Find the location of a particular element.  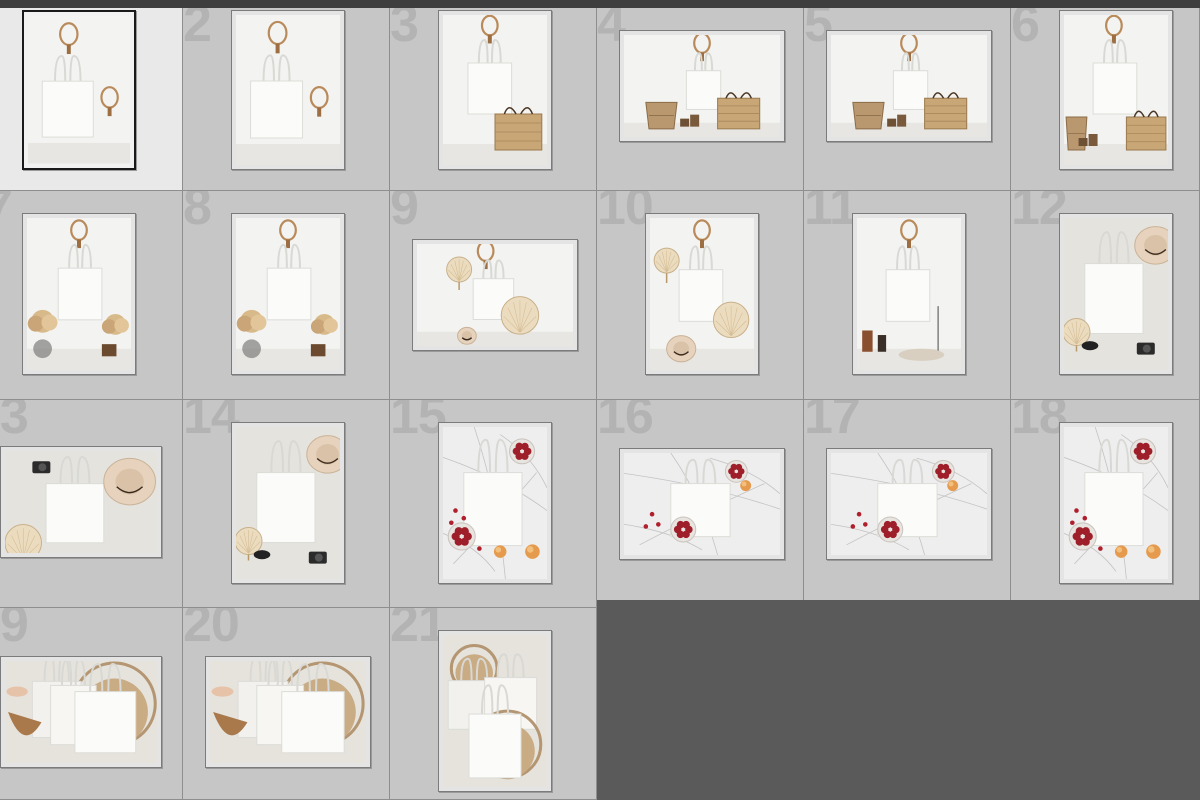

cell-index-number: 2 is located at coordinates (197, 30).